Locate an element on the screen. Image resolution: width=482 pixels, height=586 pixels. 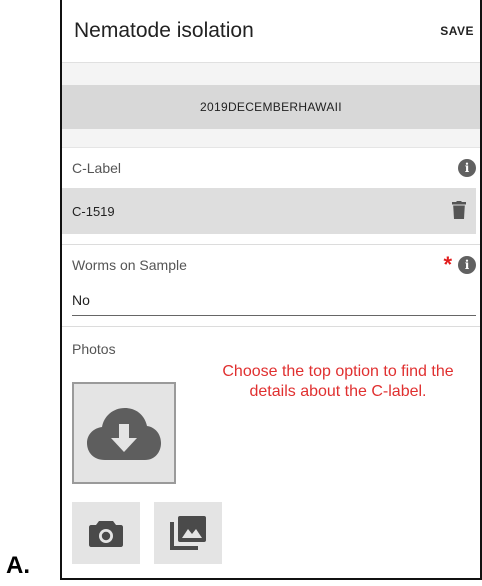
camera-icon is located at coordinates (106, 534).